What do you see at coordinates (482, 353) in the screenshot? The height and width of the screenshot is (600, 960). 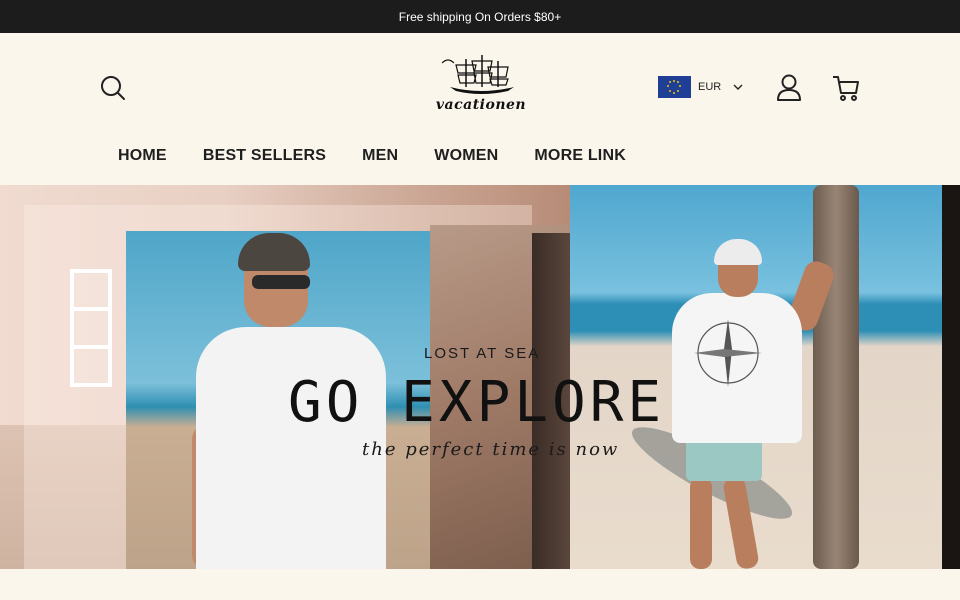 I see `hero-eyebrow: LOST AT SEA` at bounding box center [482, 353].